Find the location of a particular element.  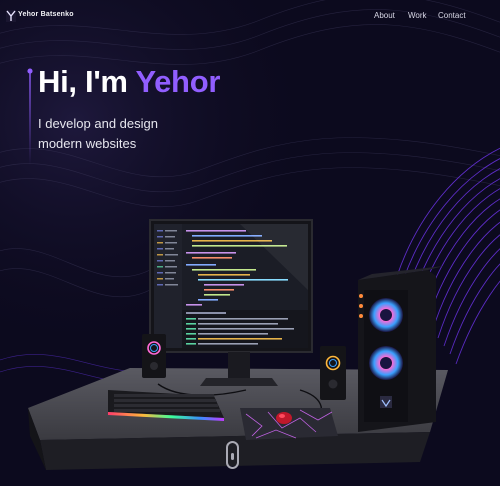

scroll-indicator-dot is located at coordinates (232, 456).